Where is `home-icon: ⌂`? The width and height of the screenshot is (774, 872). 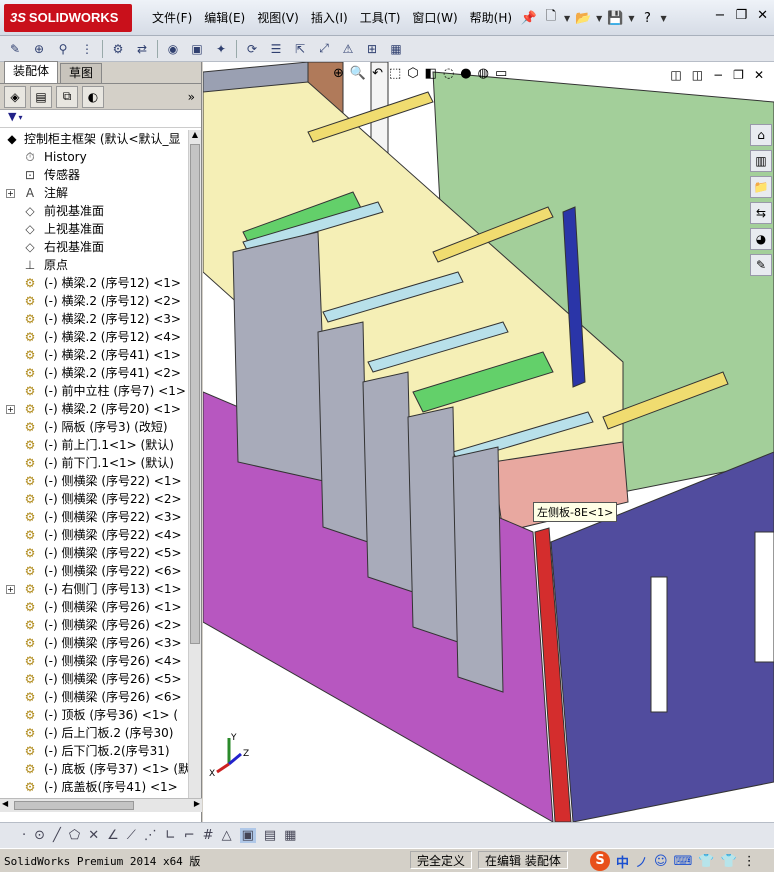
home-icon: ⌂ is located at coordinates (761, 135).